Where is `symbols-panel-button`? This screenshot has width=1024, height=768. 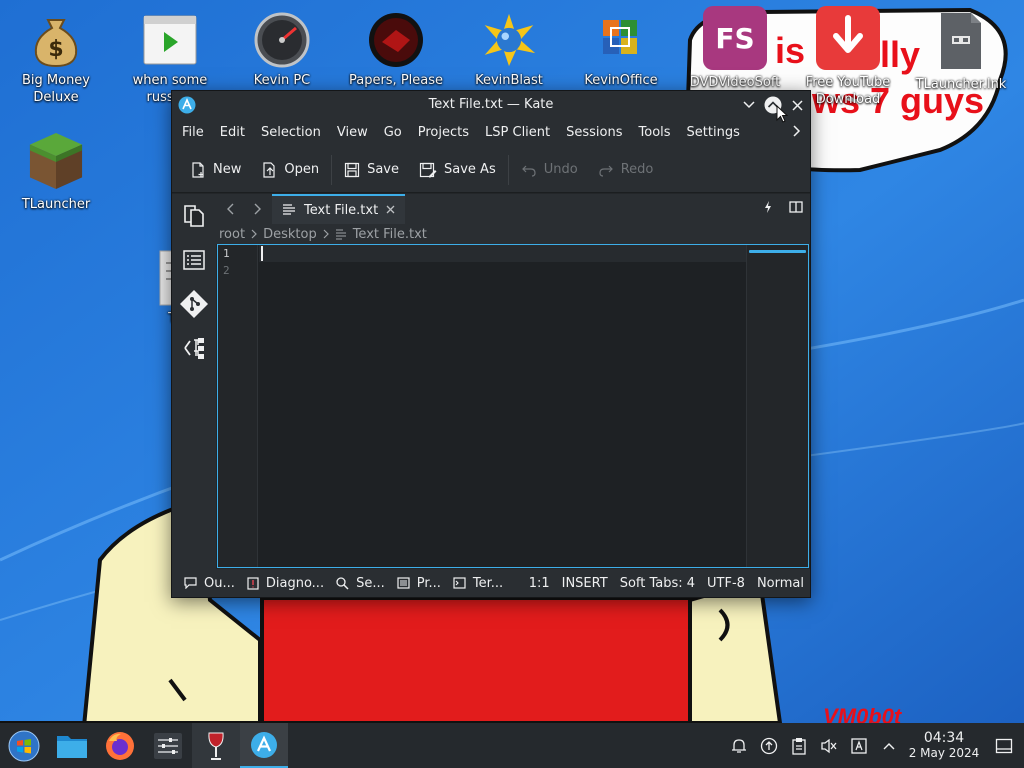
symbols-panel-button is located at coordinates (194, 260).